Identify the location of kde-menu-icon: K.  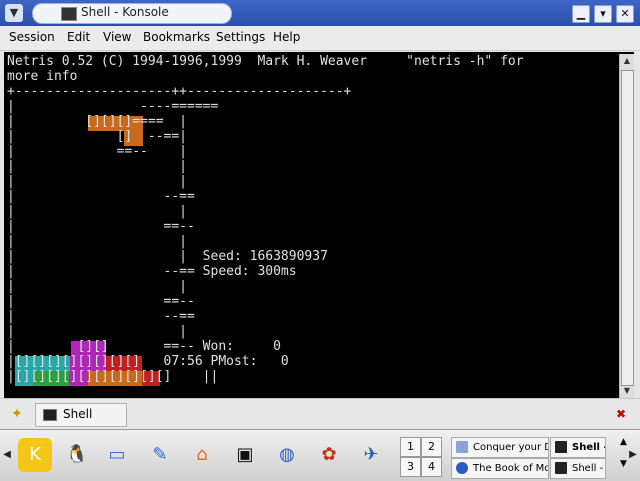
(35, 455).